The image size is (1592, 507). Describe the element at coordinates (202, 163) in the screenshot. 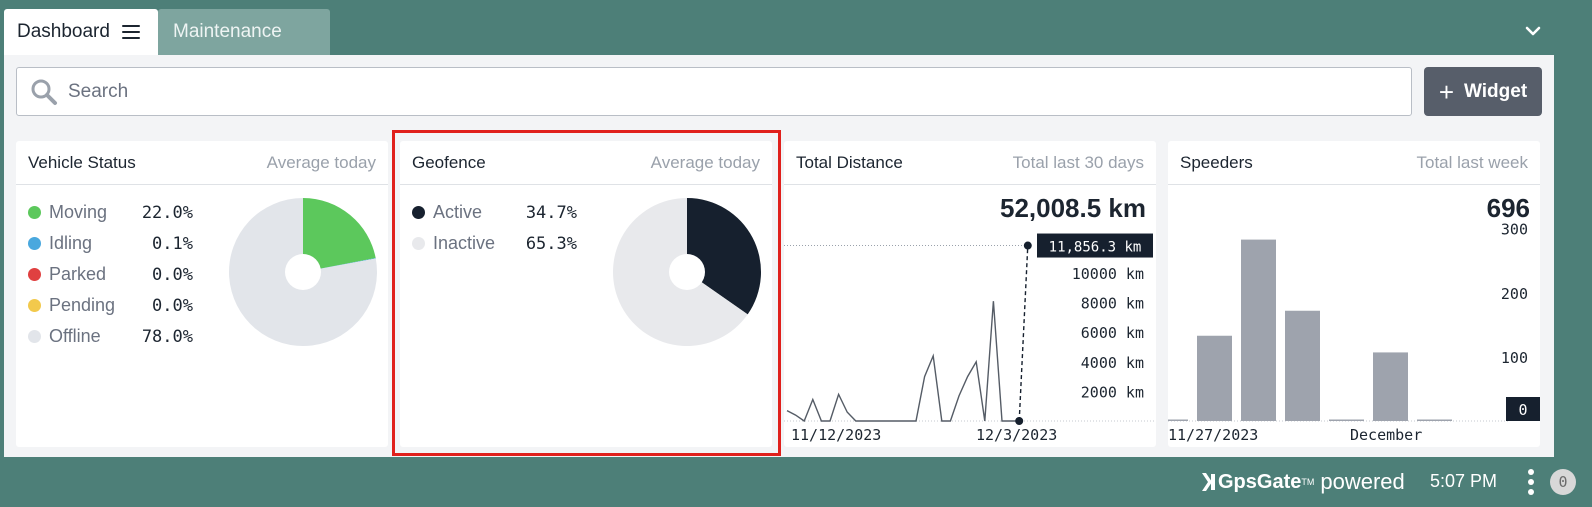

I see `card-header: Vehicle Status Average today` at that location.